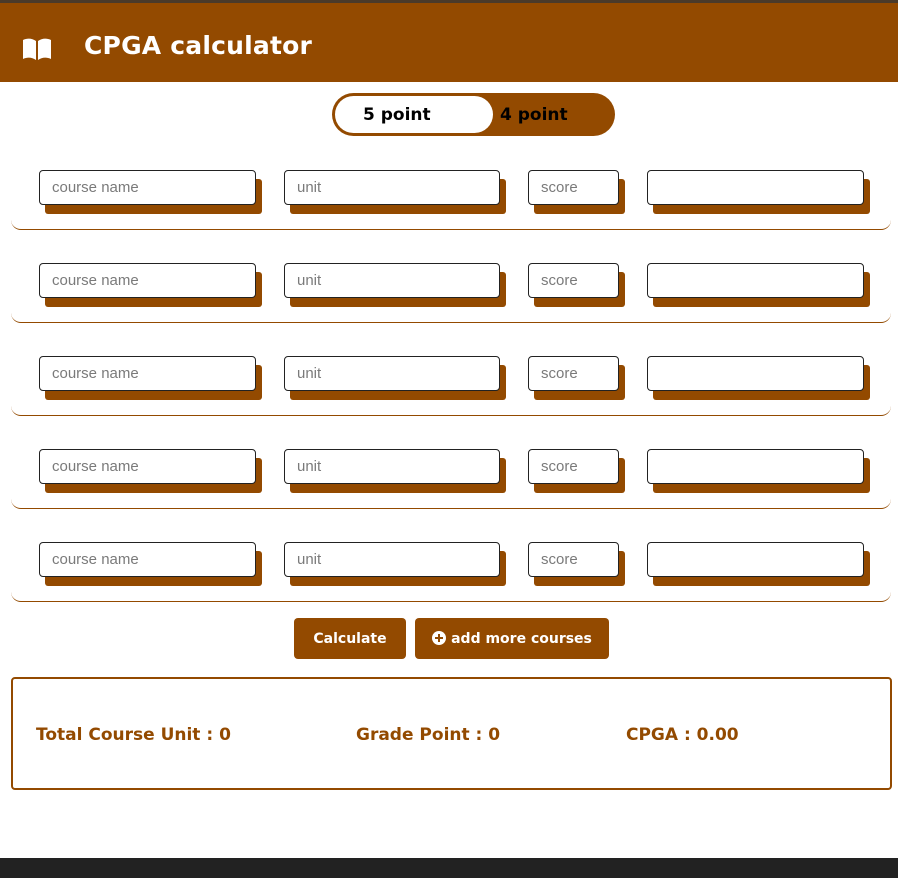  Describe the element at coordinates (449, 868) in the screenshot. I see `page-footer` at that location.